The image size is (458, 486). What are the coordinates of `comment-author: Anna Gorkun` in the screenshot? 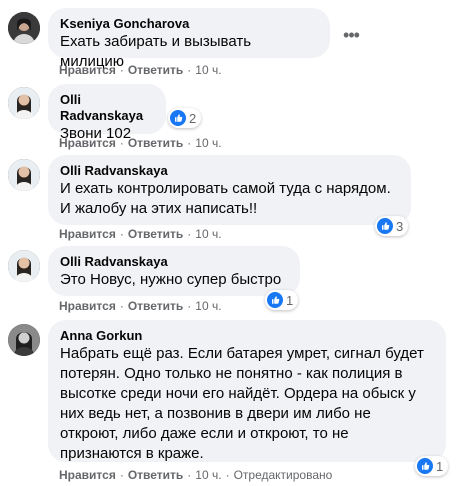 It's located at (247, 336).